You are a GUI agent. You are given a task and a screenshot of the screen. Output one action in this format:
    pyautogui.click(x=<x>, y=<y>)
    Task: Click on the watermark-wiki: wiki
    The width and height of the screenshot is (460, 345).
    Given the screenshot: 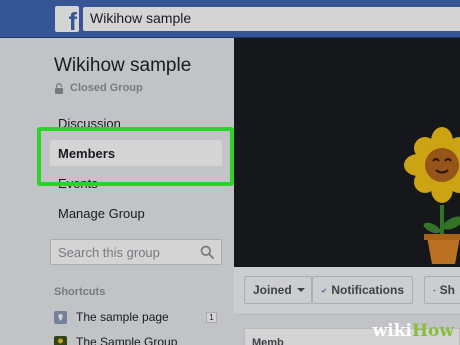 What is the action you would take?
    pyautogui.click(x=392, y=331)
    